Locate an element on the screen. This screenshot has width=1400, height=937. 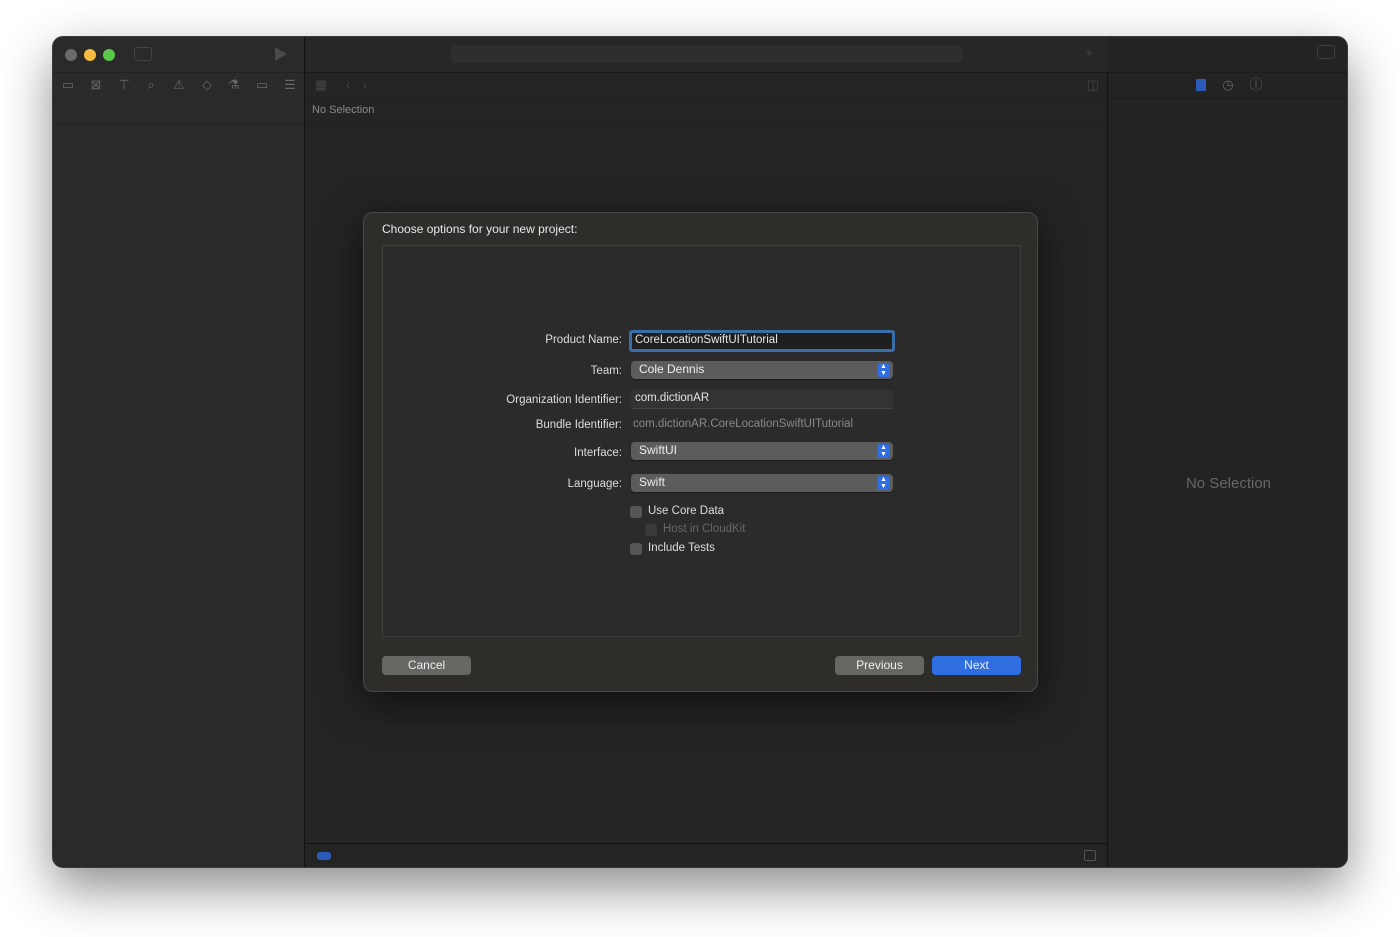
host-in-cloudkit-label: Host in CloudKit is located at coordinates (704, 529).